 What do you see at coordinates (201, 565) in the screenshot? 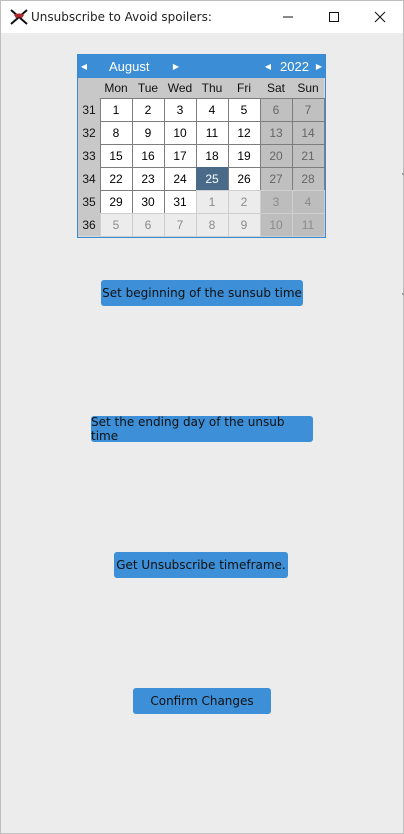
I see `get-timeframe-button: Get Unsubscribe timeframe.` at bounding box center [201, 565].